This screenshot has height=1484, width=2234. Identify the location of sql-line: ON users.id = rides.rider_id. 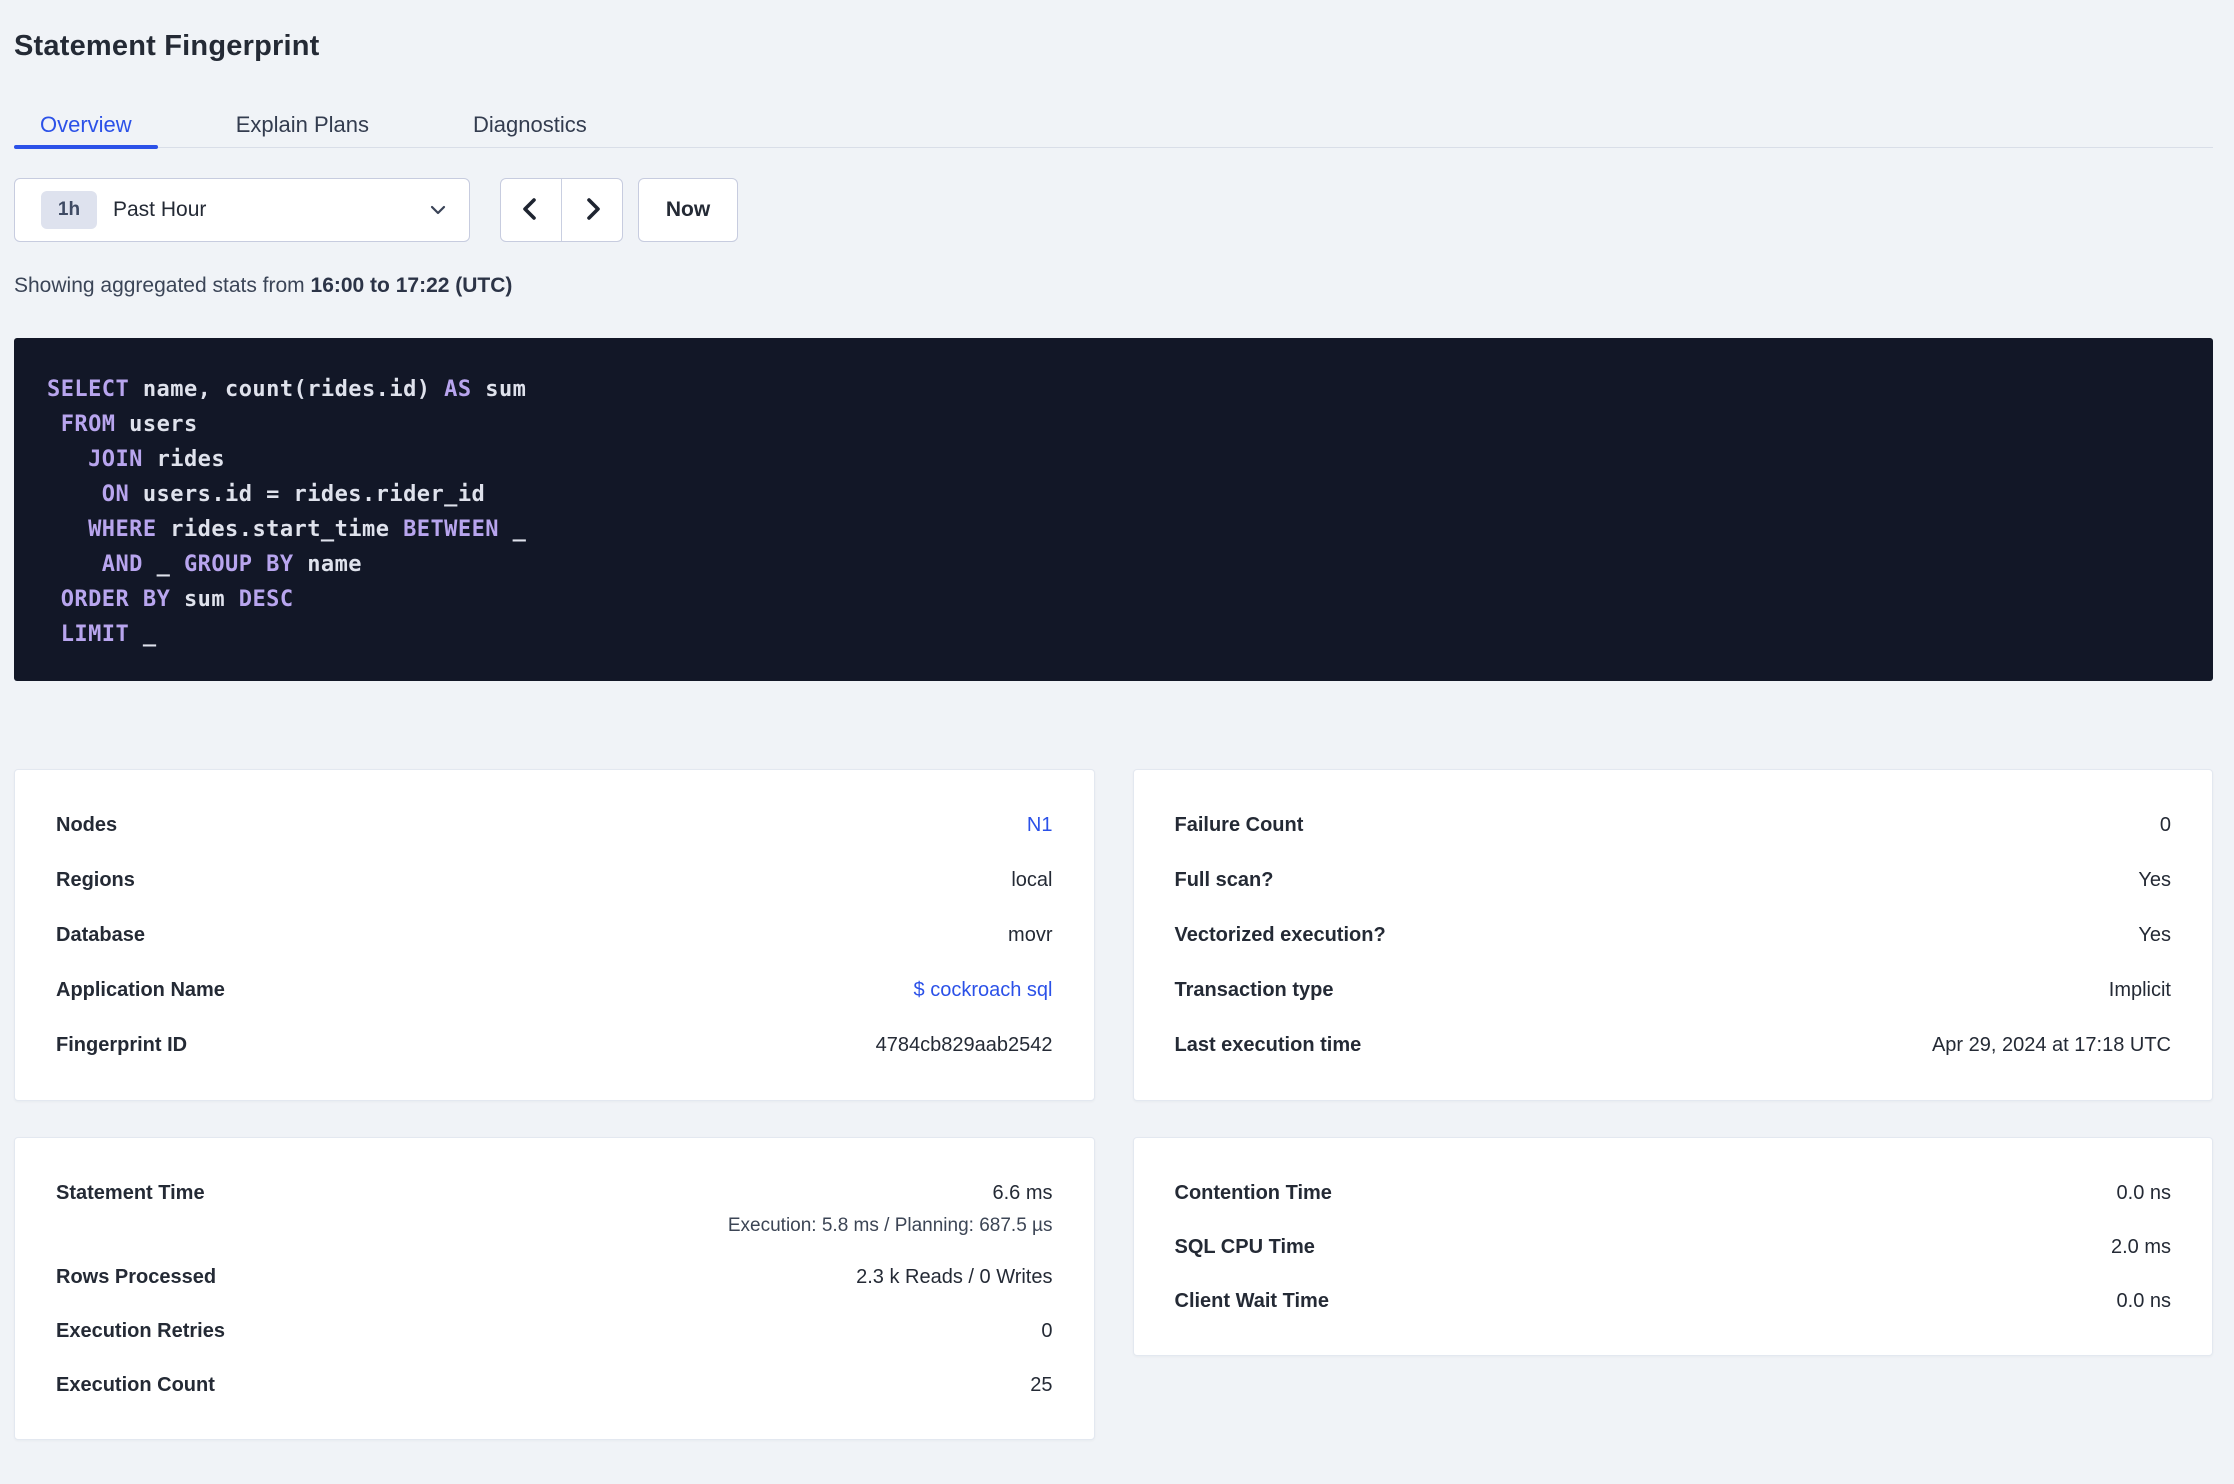
(293, 494).